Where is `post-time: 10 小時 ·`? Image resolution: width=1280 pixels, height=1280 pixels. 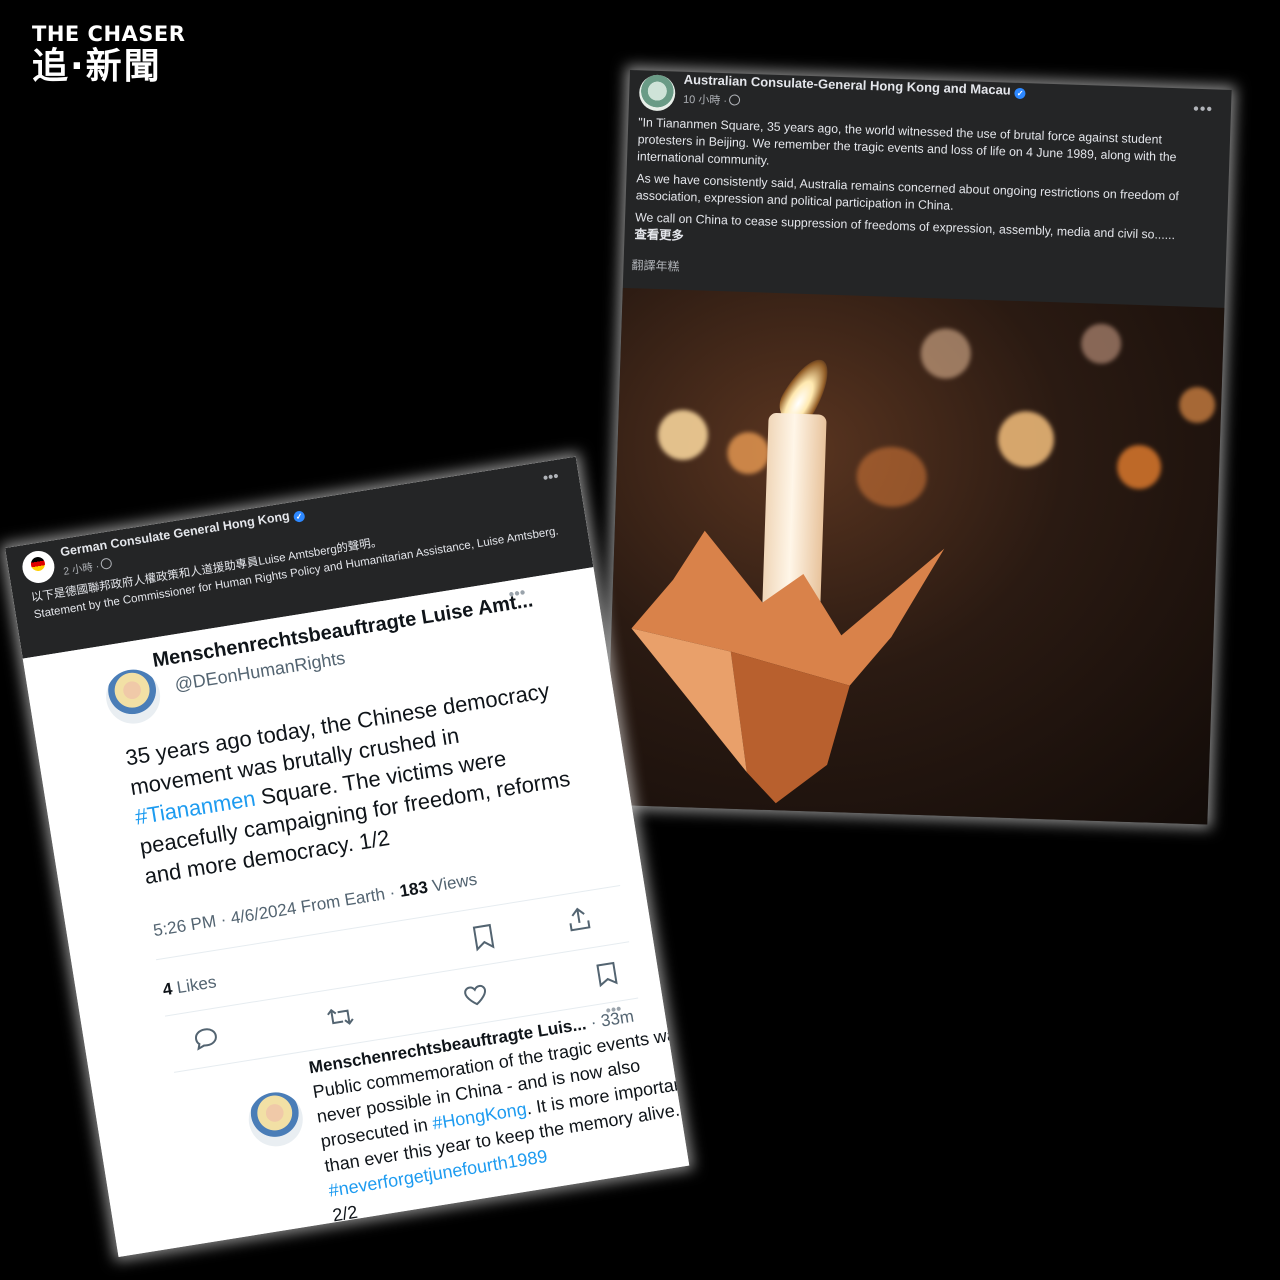 post-time: 10 小時 · is located at coordinates (712, 100).